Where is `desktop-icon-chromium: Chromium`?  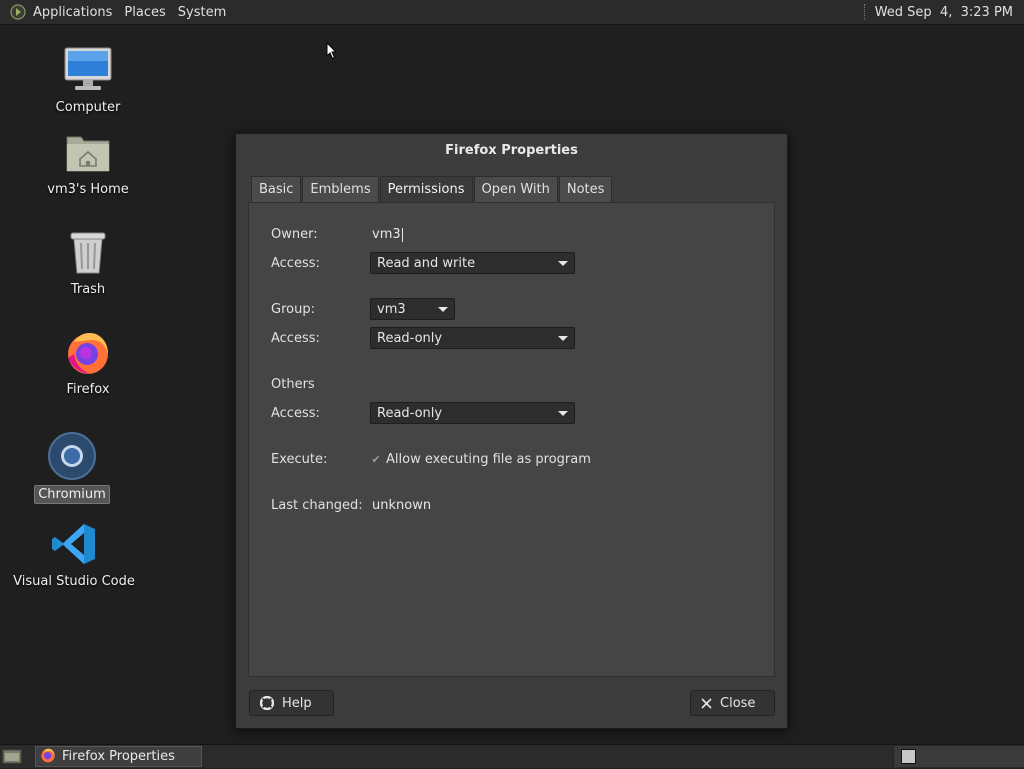
desktop-icon-chromium: Chromium is located at coordinates (72, 467).